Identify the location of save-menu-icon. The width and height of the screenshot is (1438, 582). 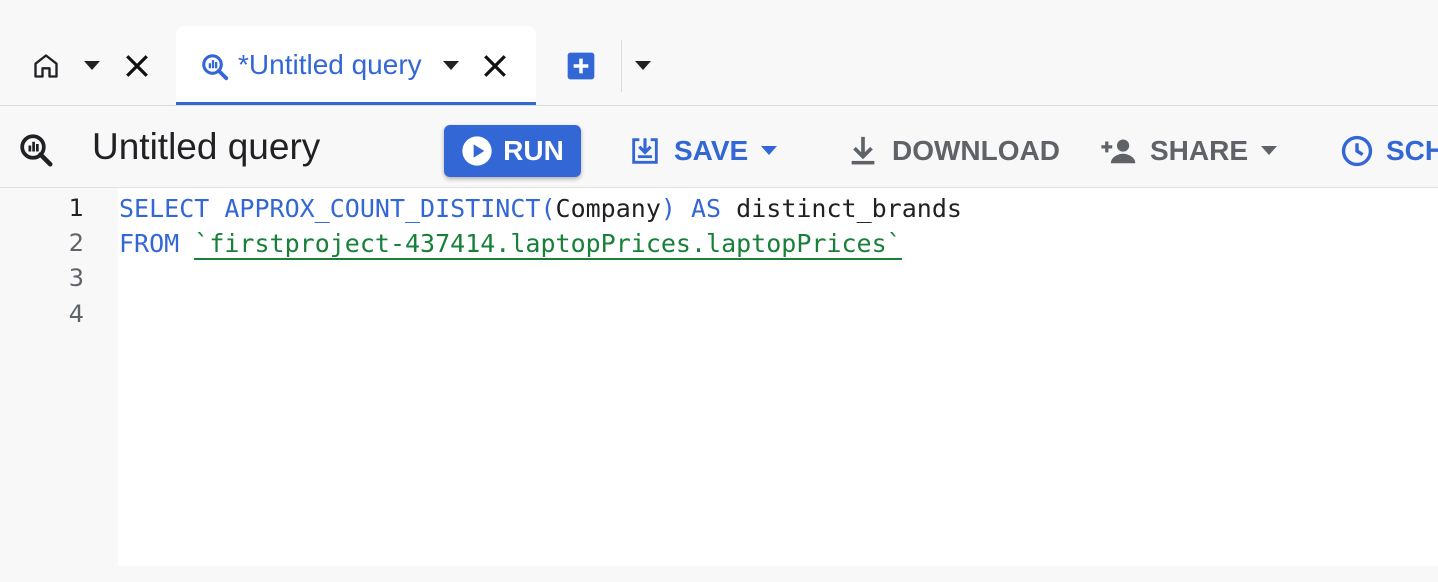
(769, 151).